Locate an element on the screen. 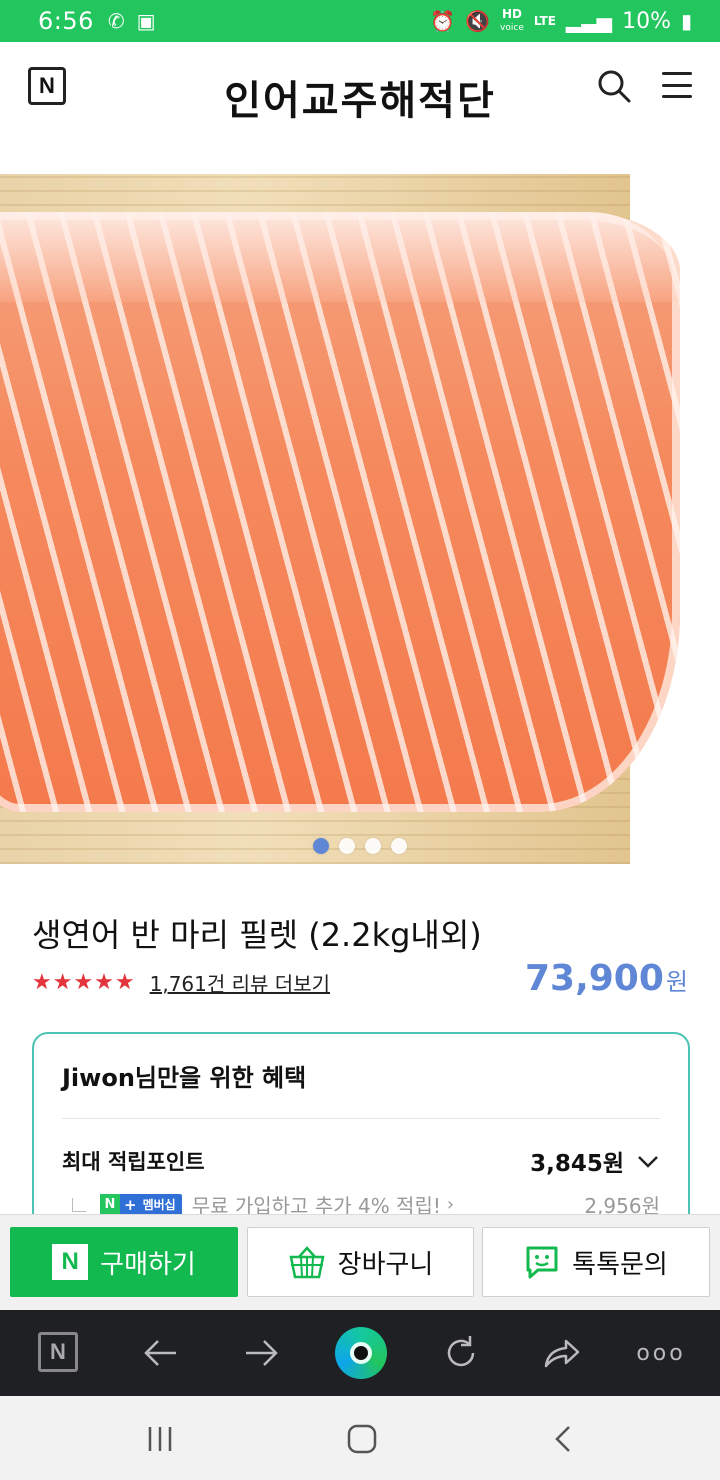  buy-button: N 구매하기 is located at coordinates (124, 1262).